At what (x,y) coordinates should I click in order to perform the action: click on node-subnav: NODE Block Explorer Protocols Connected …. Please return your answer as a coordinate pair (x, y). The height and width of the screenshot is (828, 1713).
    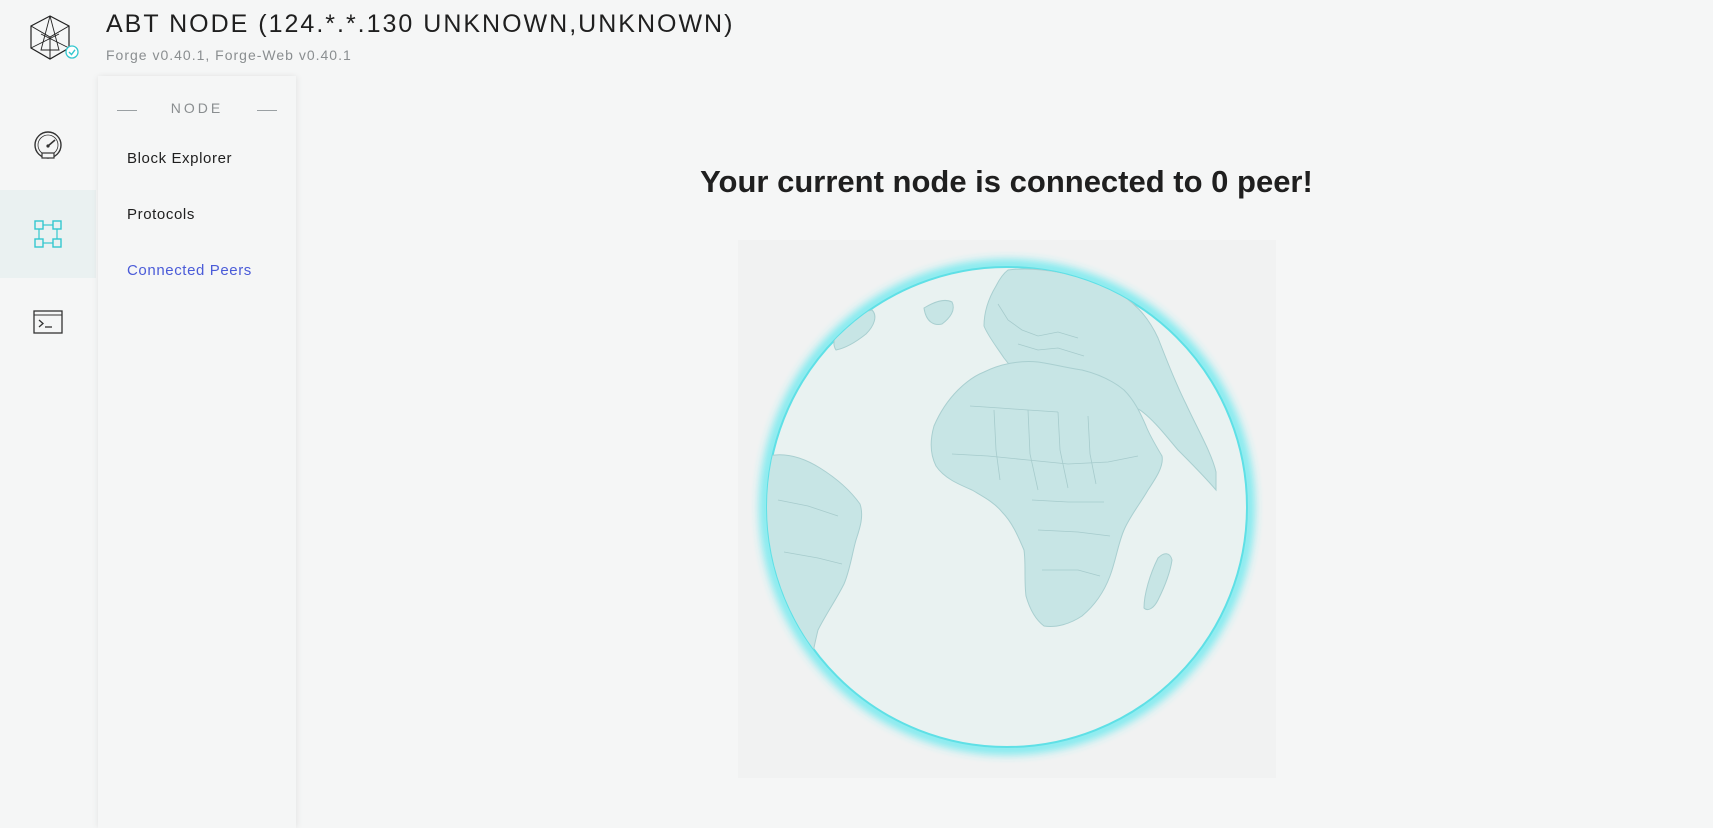
    Looking at the image, I should click on (197, 452).